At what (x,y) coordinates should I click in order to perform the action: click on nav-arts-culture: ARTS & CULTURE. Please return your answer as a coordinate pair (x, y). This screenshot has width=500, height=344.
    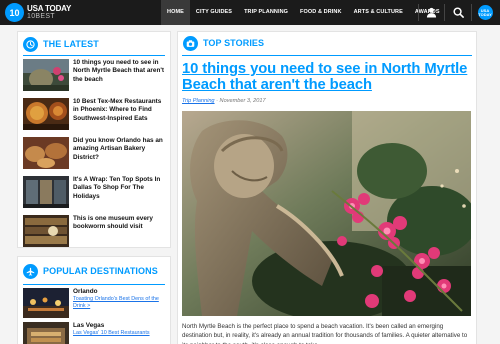
    Looking at the image, I should click on (378, 12).